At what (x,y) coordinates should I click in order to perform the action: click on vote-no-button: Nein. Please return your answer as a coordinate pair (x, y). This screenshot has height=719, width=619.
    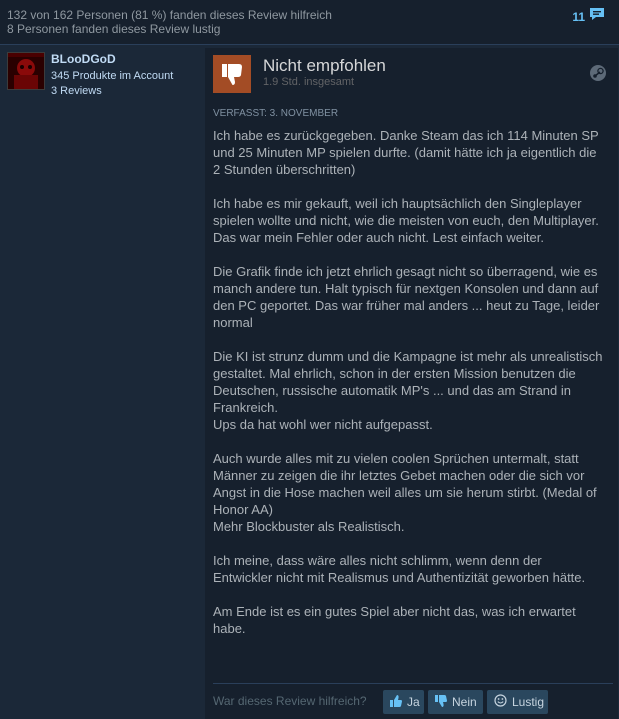
    Looking at the image, I should click on (455, 702).